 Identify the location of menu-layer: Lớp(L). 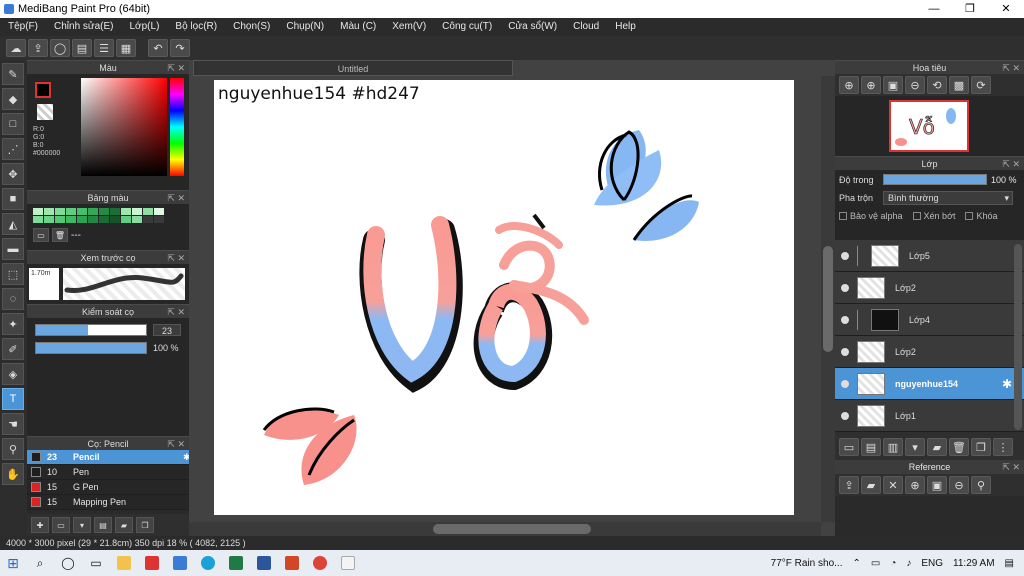
(145, 27).